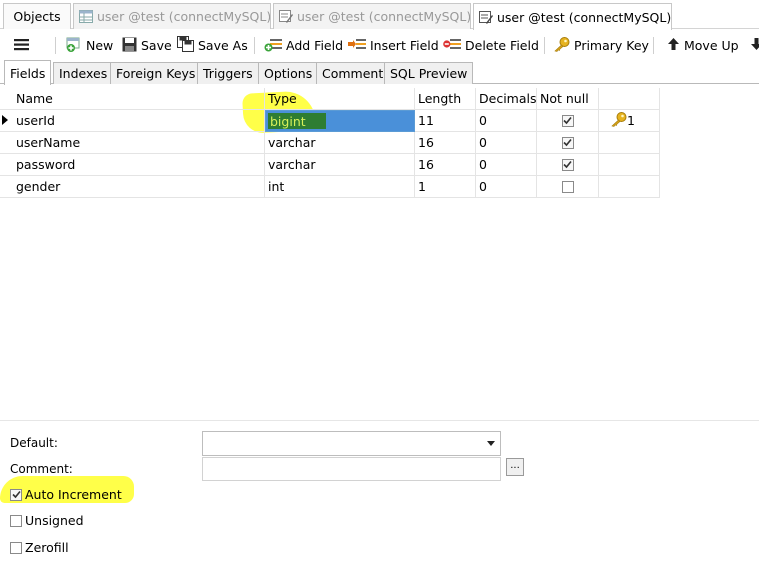 Image resolution: width=759 pixels, height=586 pixels. I want to click on primary-key-button: Primary Key, so click(601, 45).